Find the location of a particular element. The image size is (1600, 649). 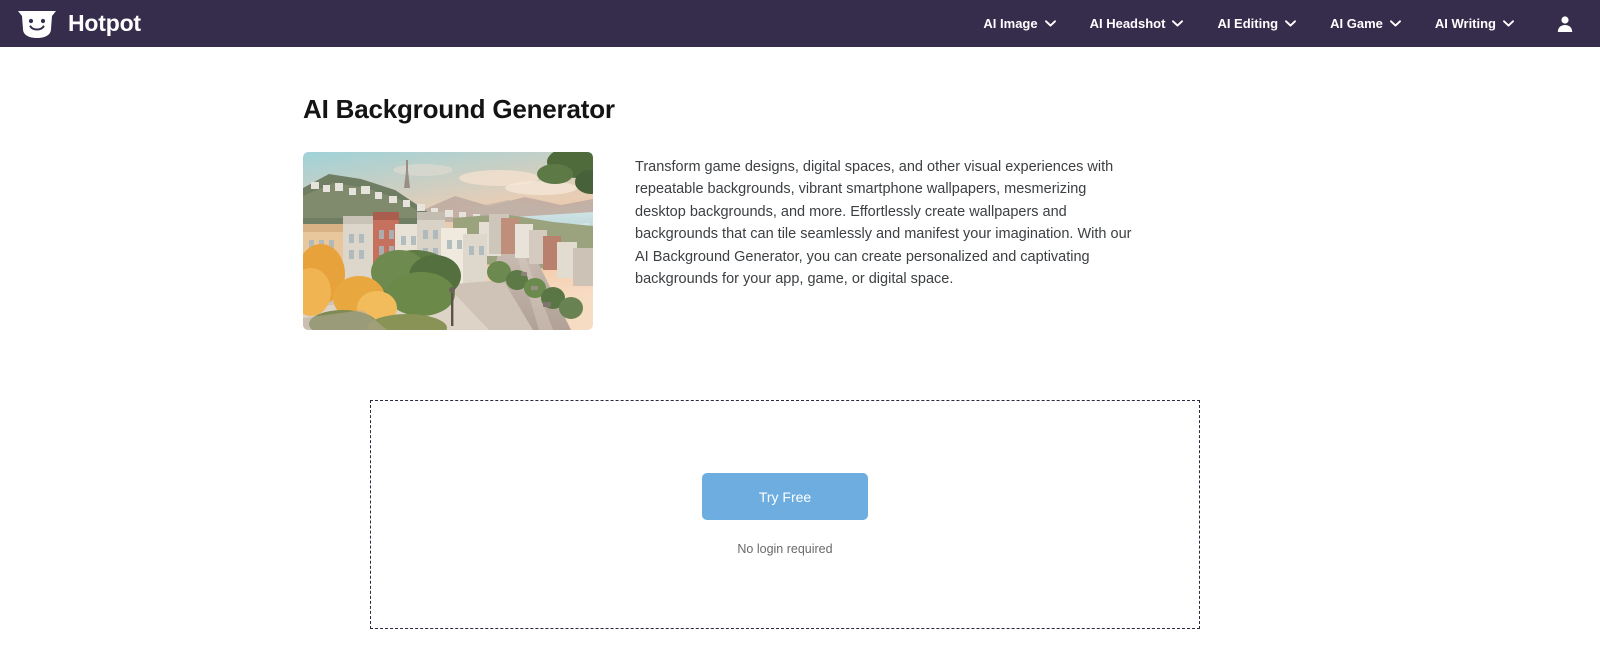

nav-item-ai-editing: AI Editing is located at coordinates (1257, 23).